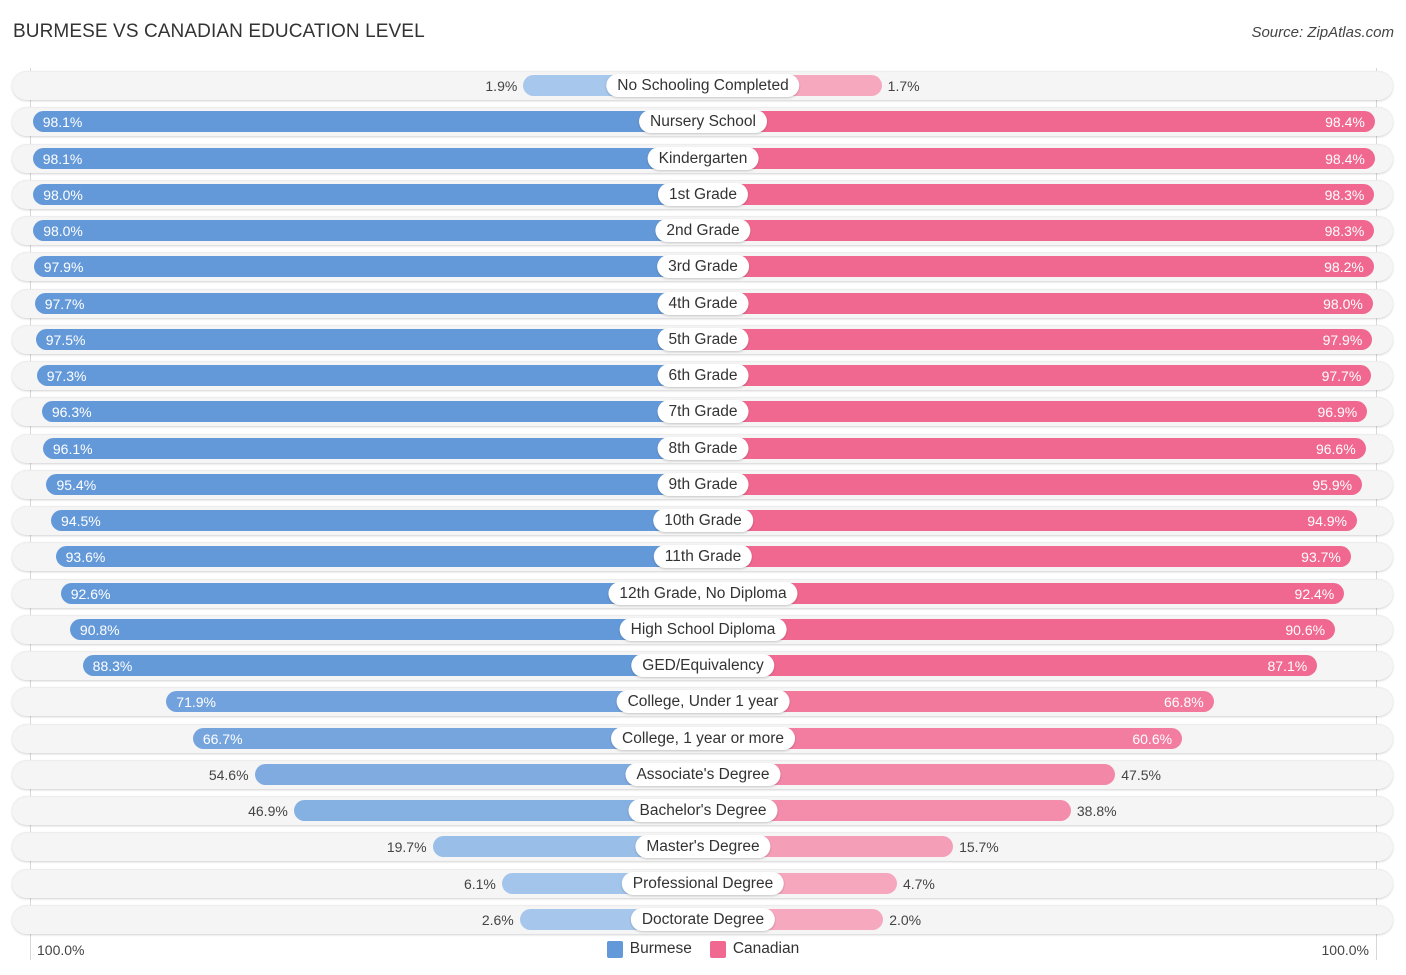 Image resolution: width=1406 pixels, height=975 pixels. I want to click on value-label-burmese: 66.7%, so click(222, 738).